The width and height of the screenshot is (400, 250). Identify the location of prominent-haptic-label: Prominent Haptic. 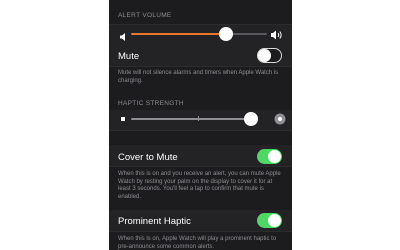
(154, 221).